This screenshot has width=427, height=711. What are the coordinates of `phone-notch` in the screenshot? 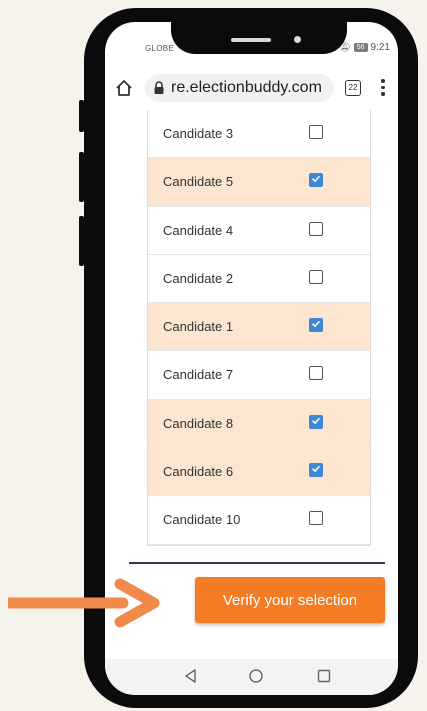 It's located at (259, 31).